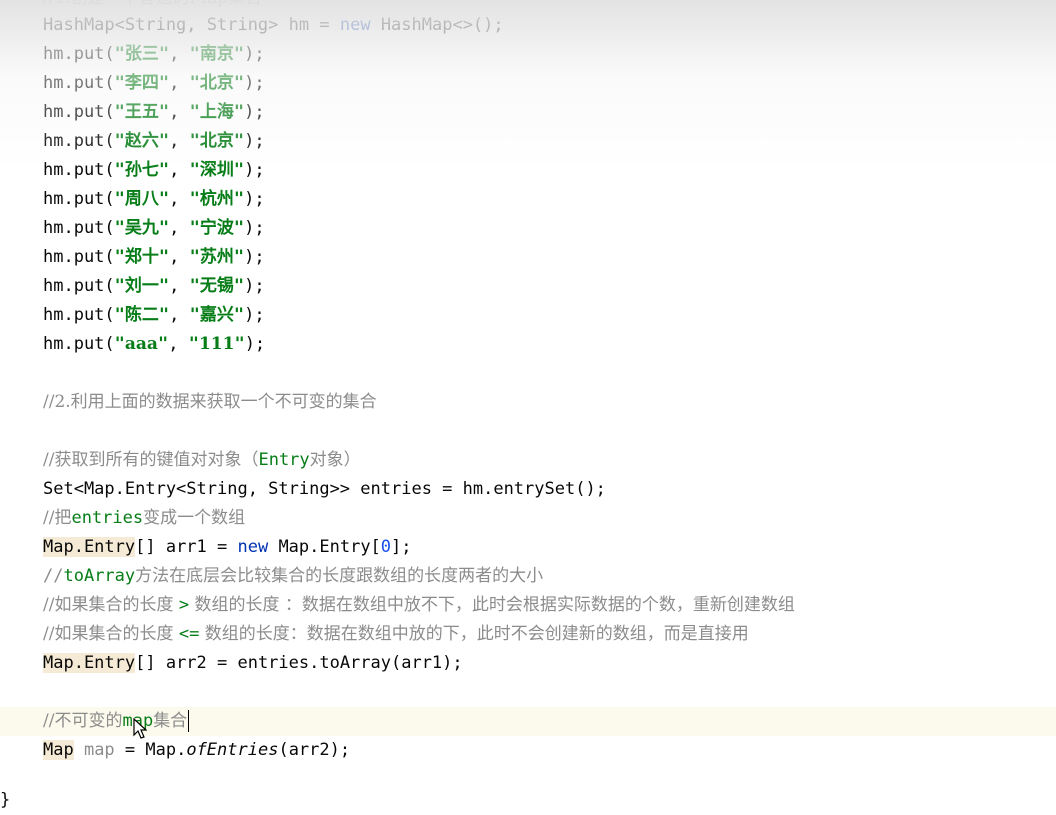 This screenshot has width=1056, height=815. What do you see at coordinates (154, 141) in the screenshot?
I see `code-line-put: hm.put("赵六", "北京");` at bounding box center [154, 141].